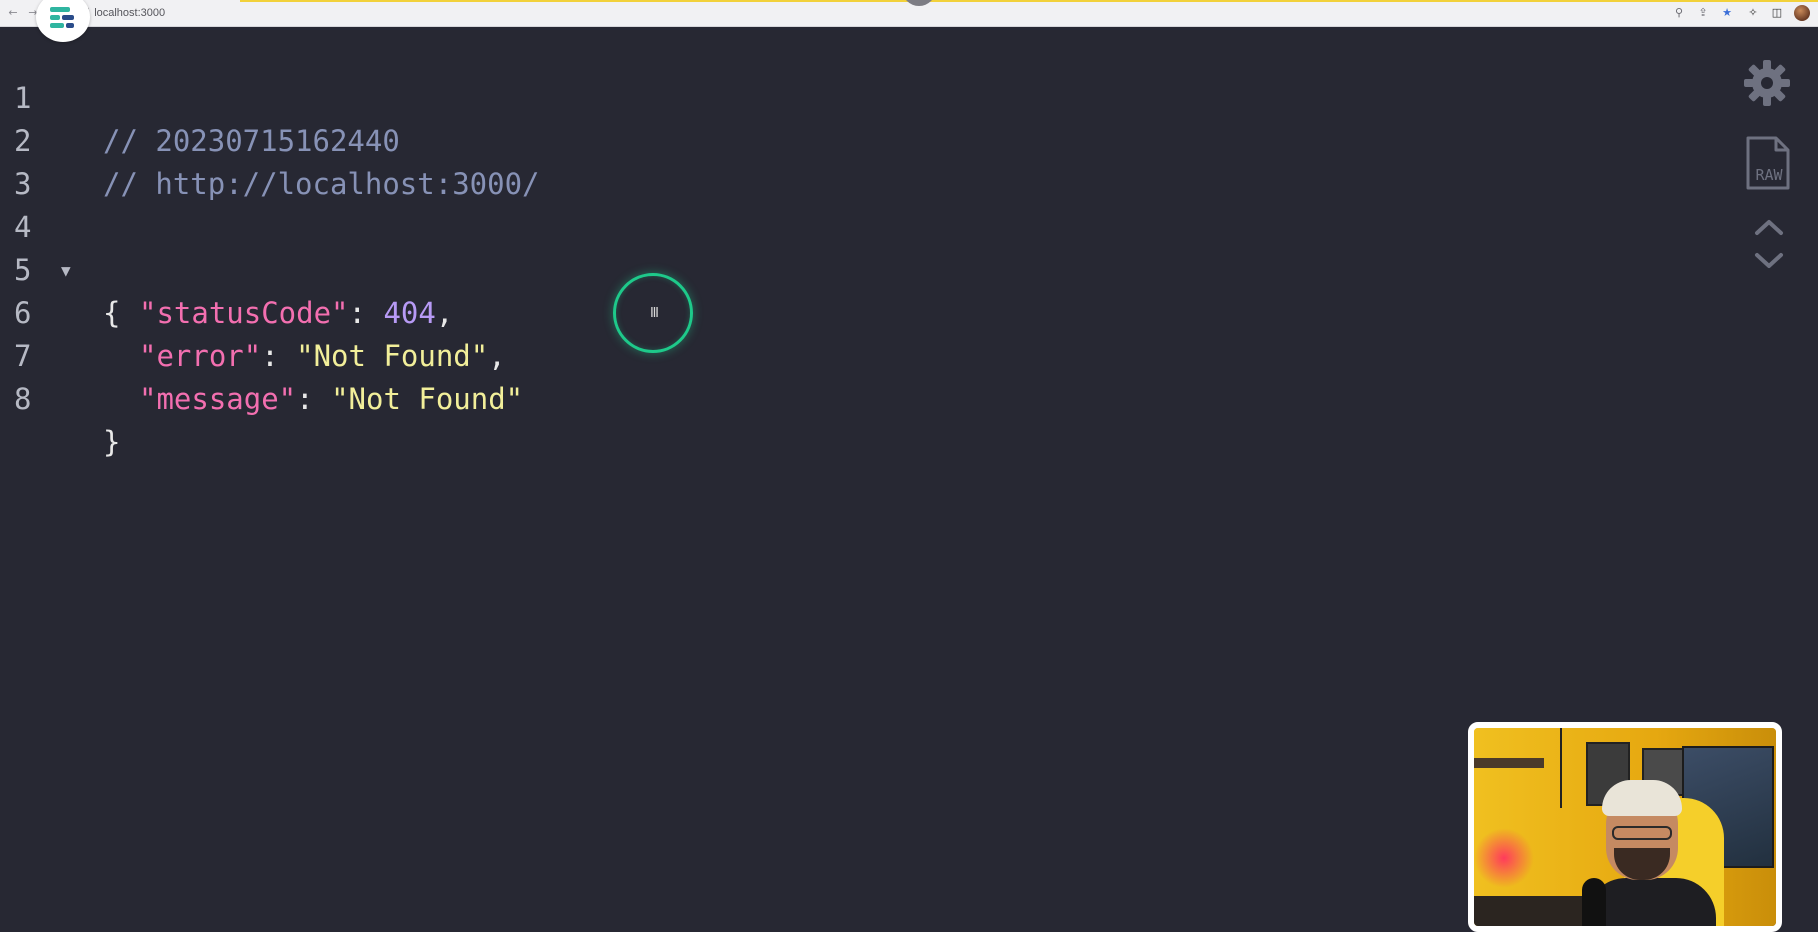 This screenshot has height=932, width=1818. I want to click on url-text: localhost:3000, so click(130, 13).